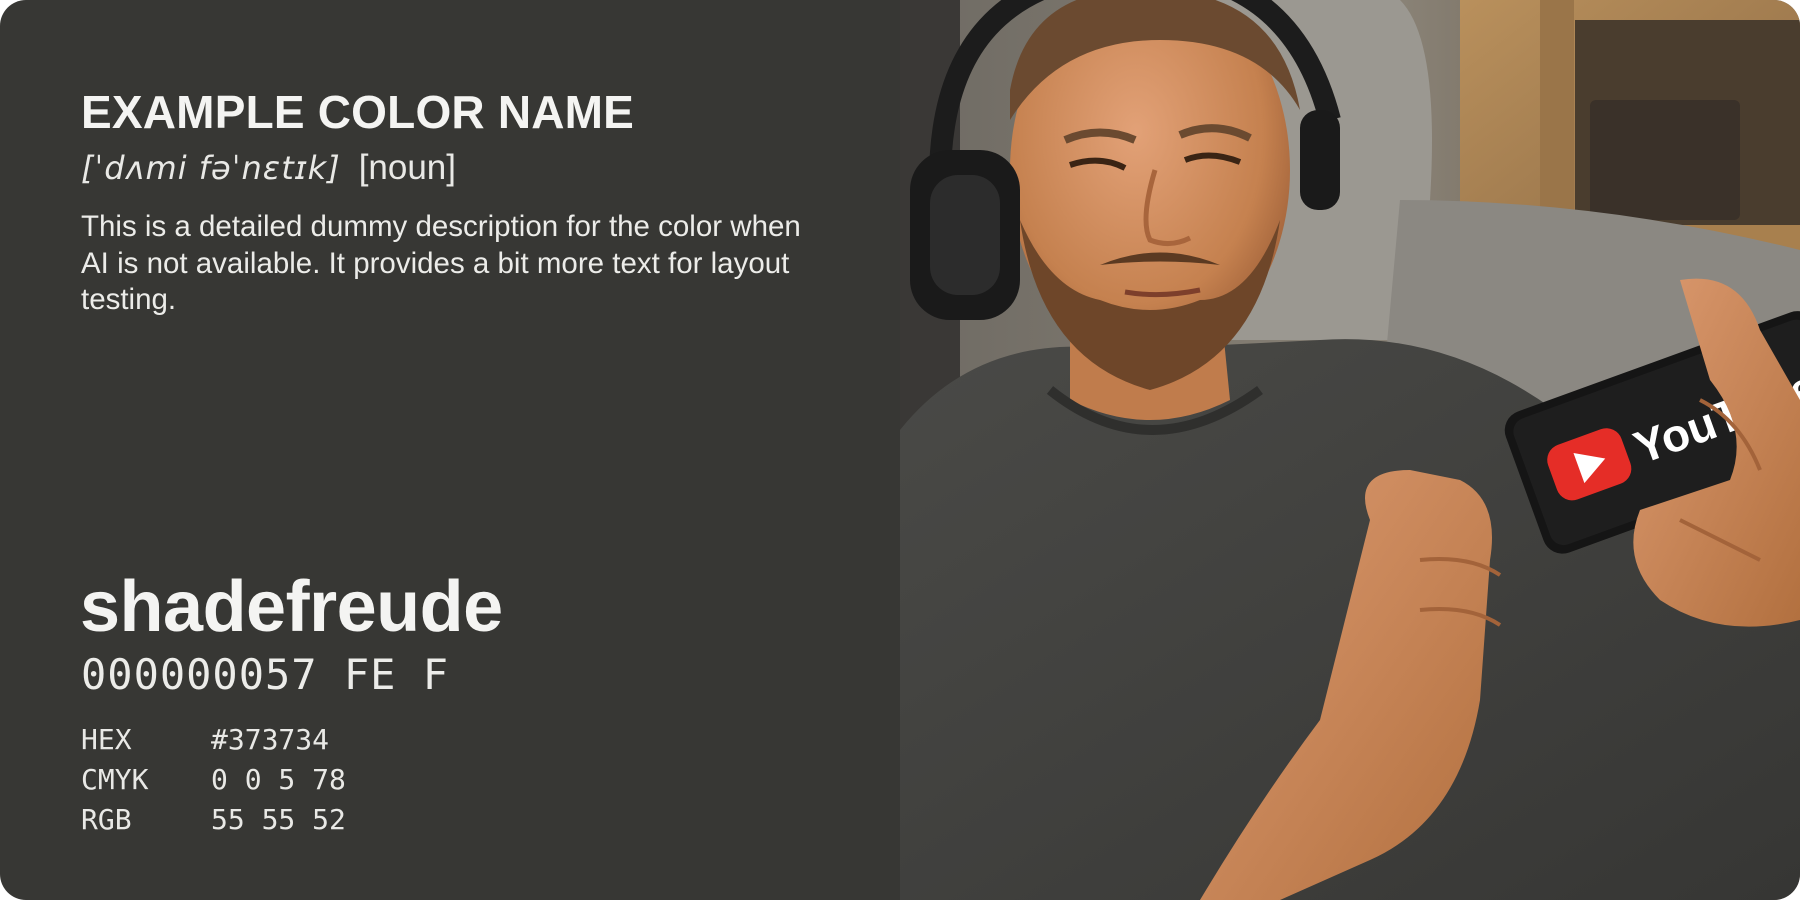 The height and width of the screenshot is (900, 1800). What do you see at coordinates (278, 779) in the screenshot?
I see `spec-value: 0 0 5 78` at bounding box center [278, 779].